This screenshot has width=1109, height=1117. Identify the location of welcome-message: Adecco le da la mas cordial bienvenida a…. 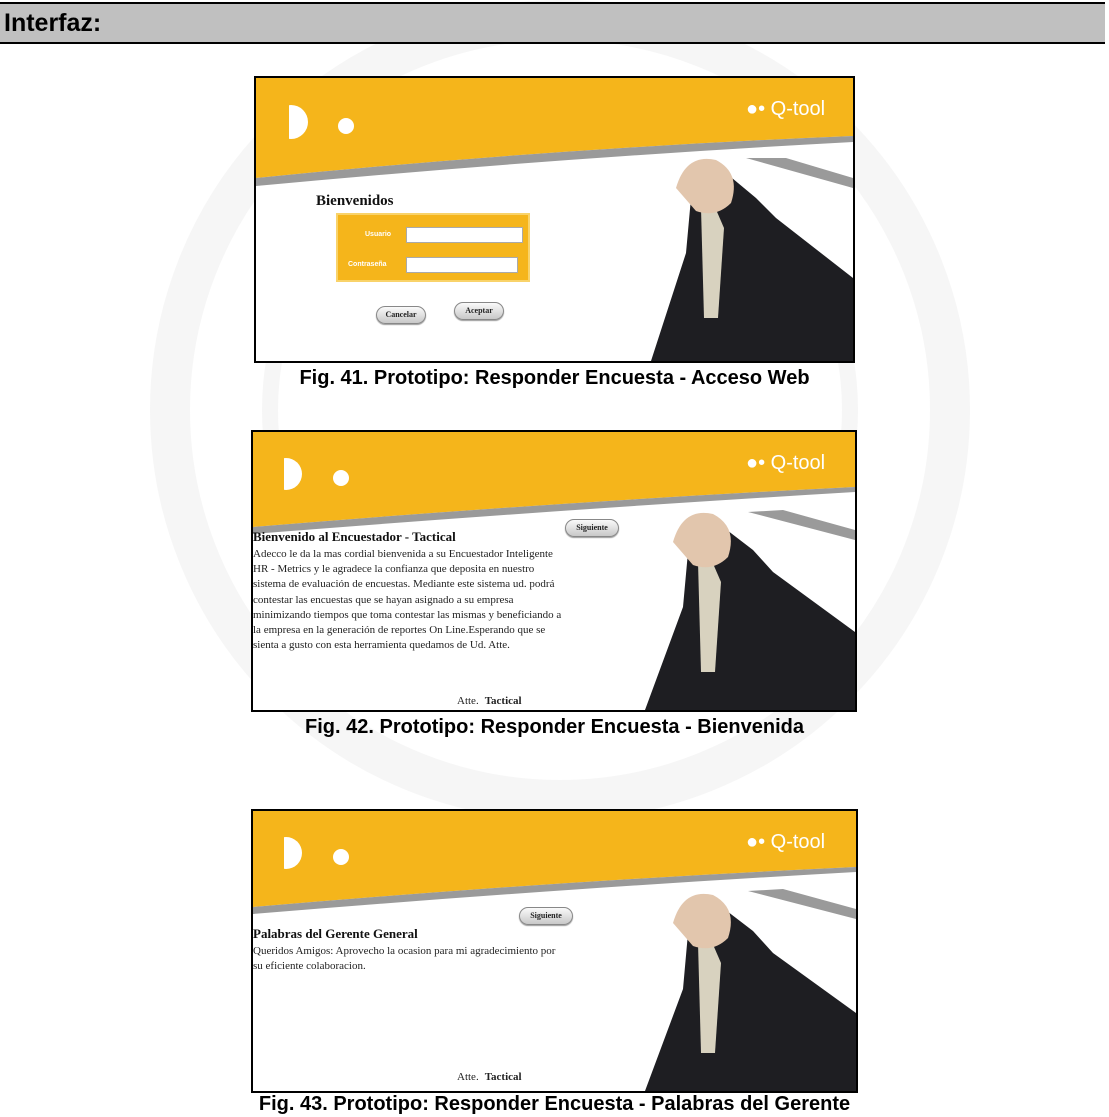
(453, 600).